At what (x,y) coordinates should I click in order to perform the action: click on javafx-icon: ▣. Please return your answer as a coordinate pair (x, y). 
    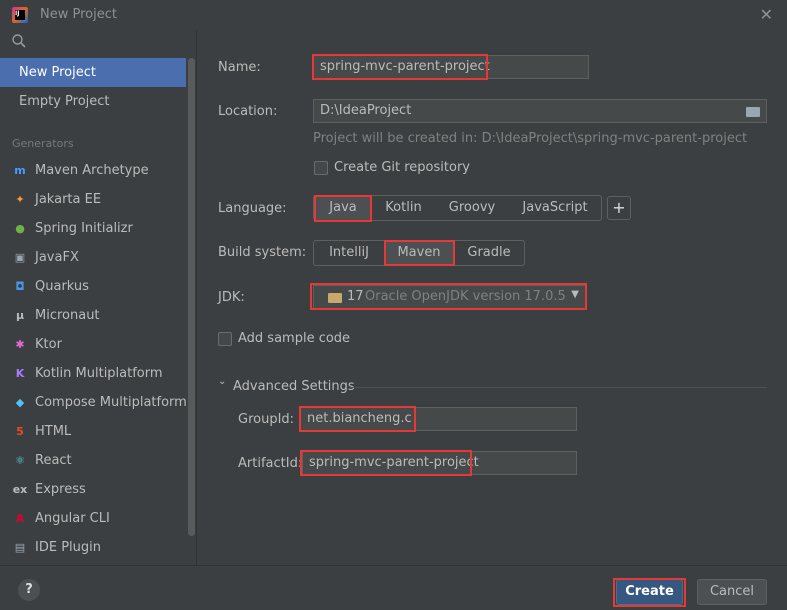
    Looking at the image, I should click on (20, 257).